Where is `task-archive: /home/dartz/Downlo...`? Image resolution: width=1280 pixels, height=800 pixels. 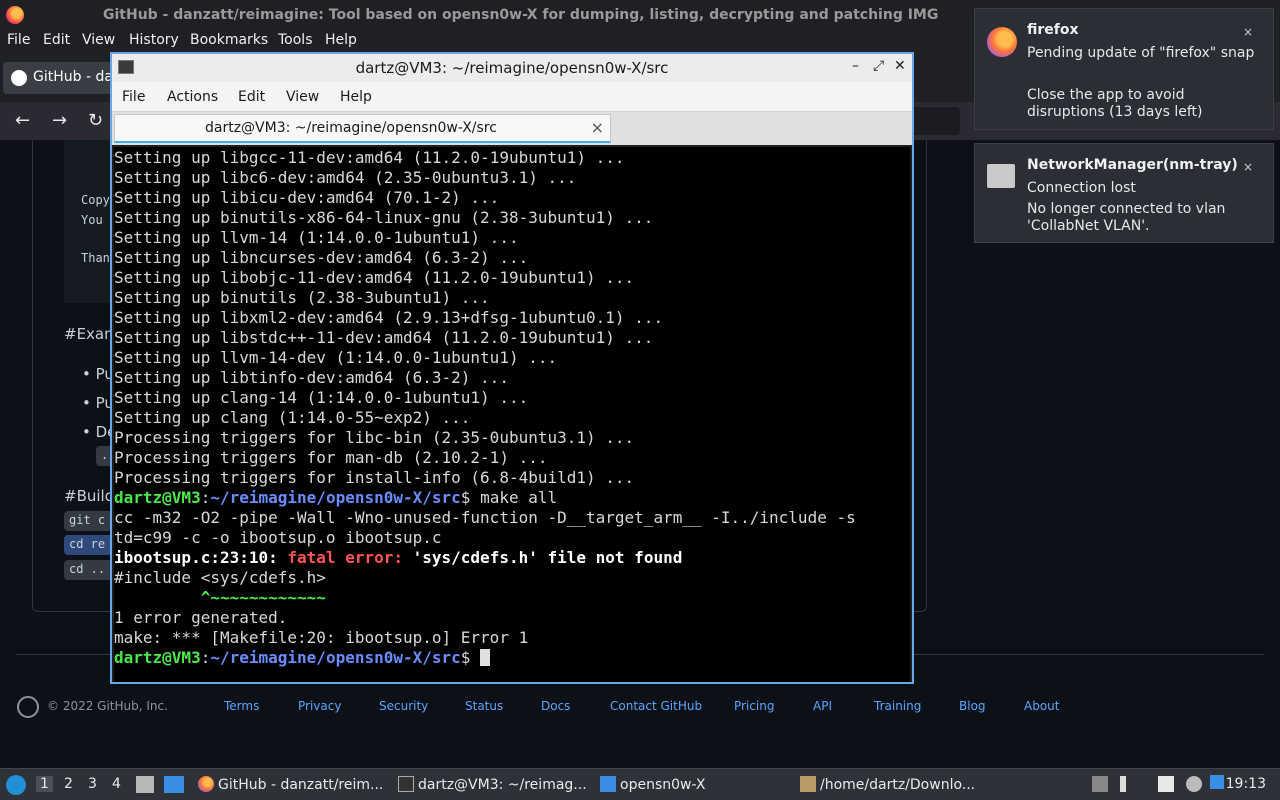
task-archive: /home/dartz/Downlo... is located at coordinates (886, 785).